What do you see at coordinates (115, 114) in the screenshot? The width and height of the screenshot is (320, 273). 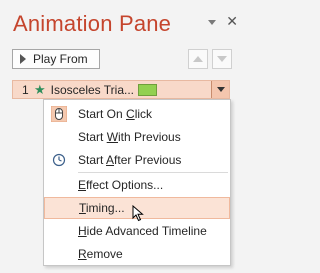 I see `menu-item-label: Start On Click` at bounding box center [115, 114].